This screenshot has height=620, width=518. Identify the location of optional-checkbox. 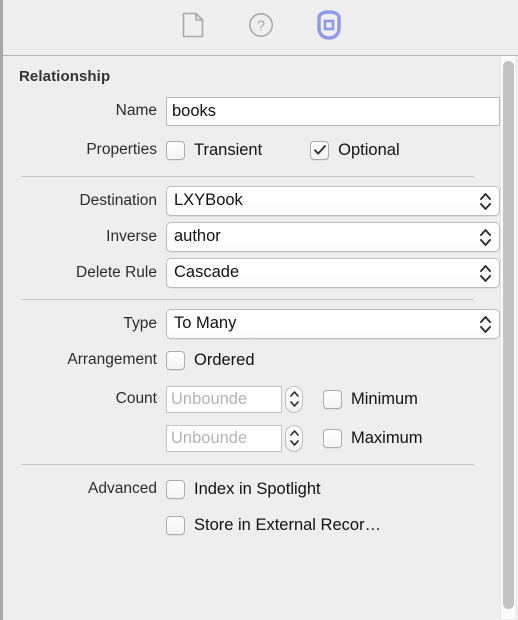
(320, 150).